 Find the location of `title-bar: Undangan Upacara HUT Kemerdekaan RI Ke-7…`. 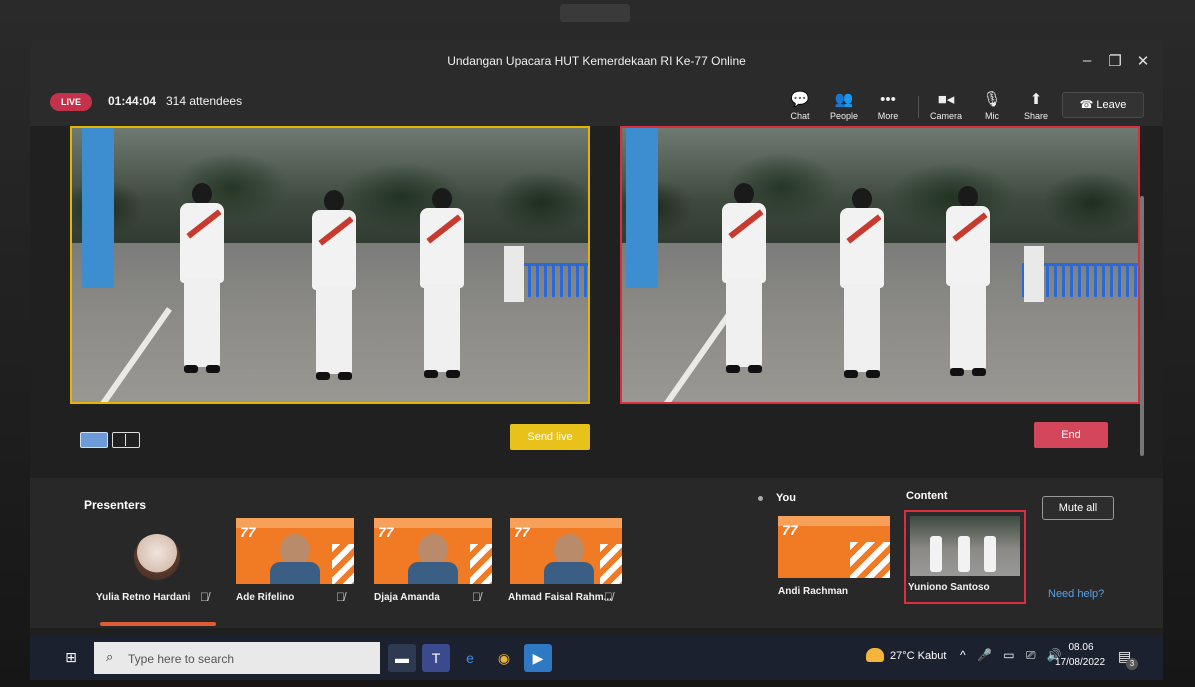

title-bar: Undangan Upacara HUT Kemerdekaan RI Ke-7… is located at coordinates (596, 62).